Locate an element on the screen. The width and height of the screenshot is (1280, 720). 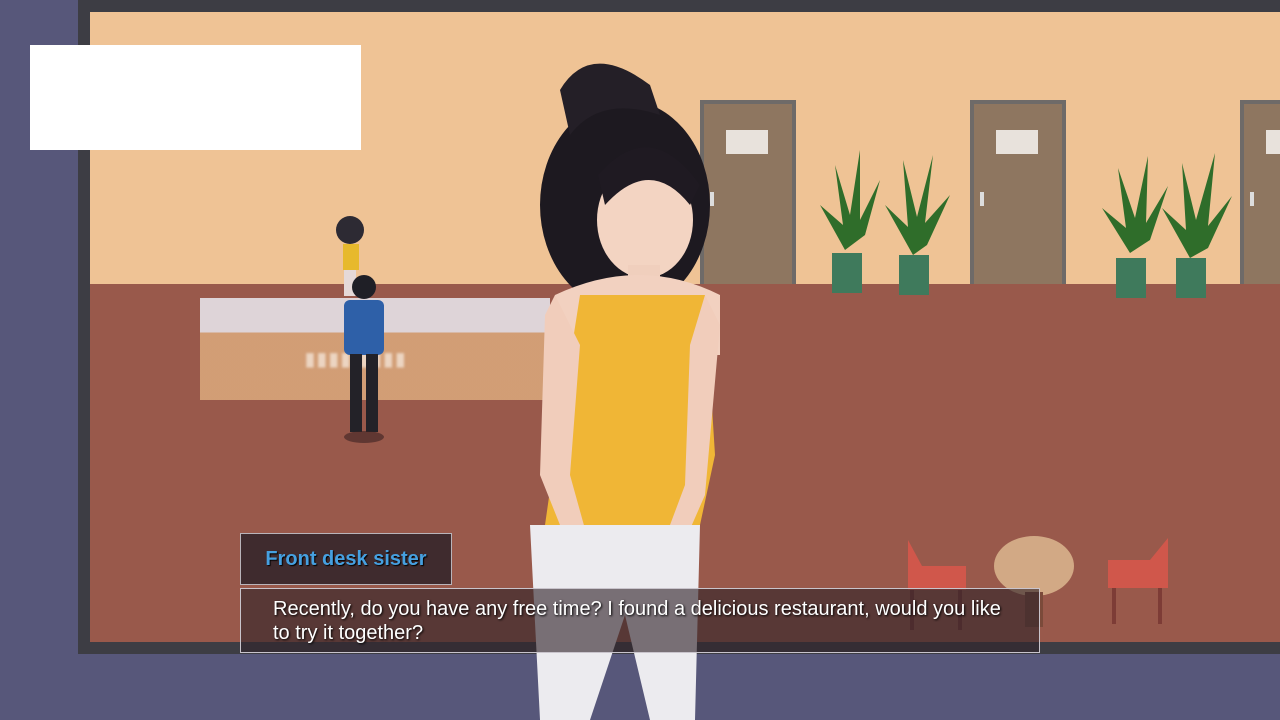
speaker-name: Front desk sister is located at coordinates (346, 558).